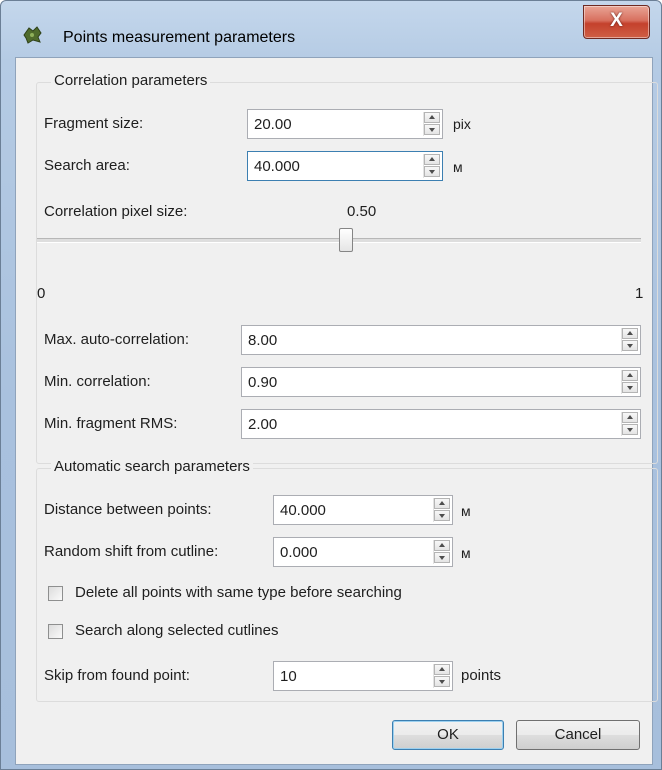 The width and height of the screenshot is (662, 770). What do you see at coordinates (179, 37) in the screenshot?
I see `window-title: Points measurement parameters` at bounding box center [179, 37].